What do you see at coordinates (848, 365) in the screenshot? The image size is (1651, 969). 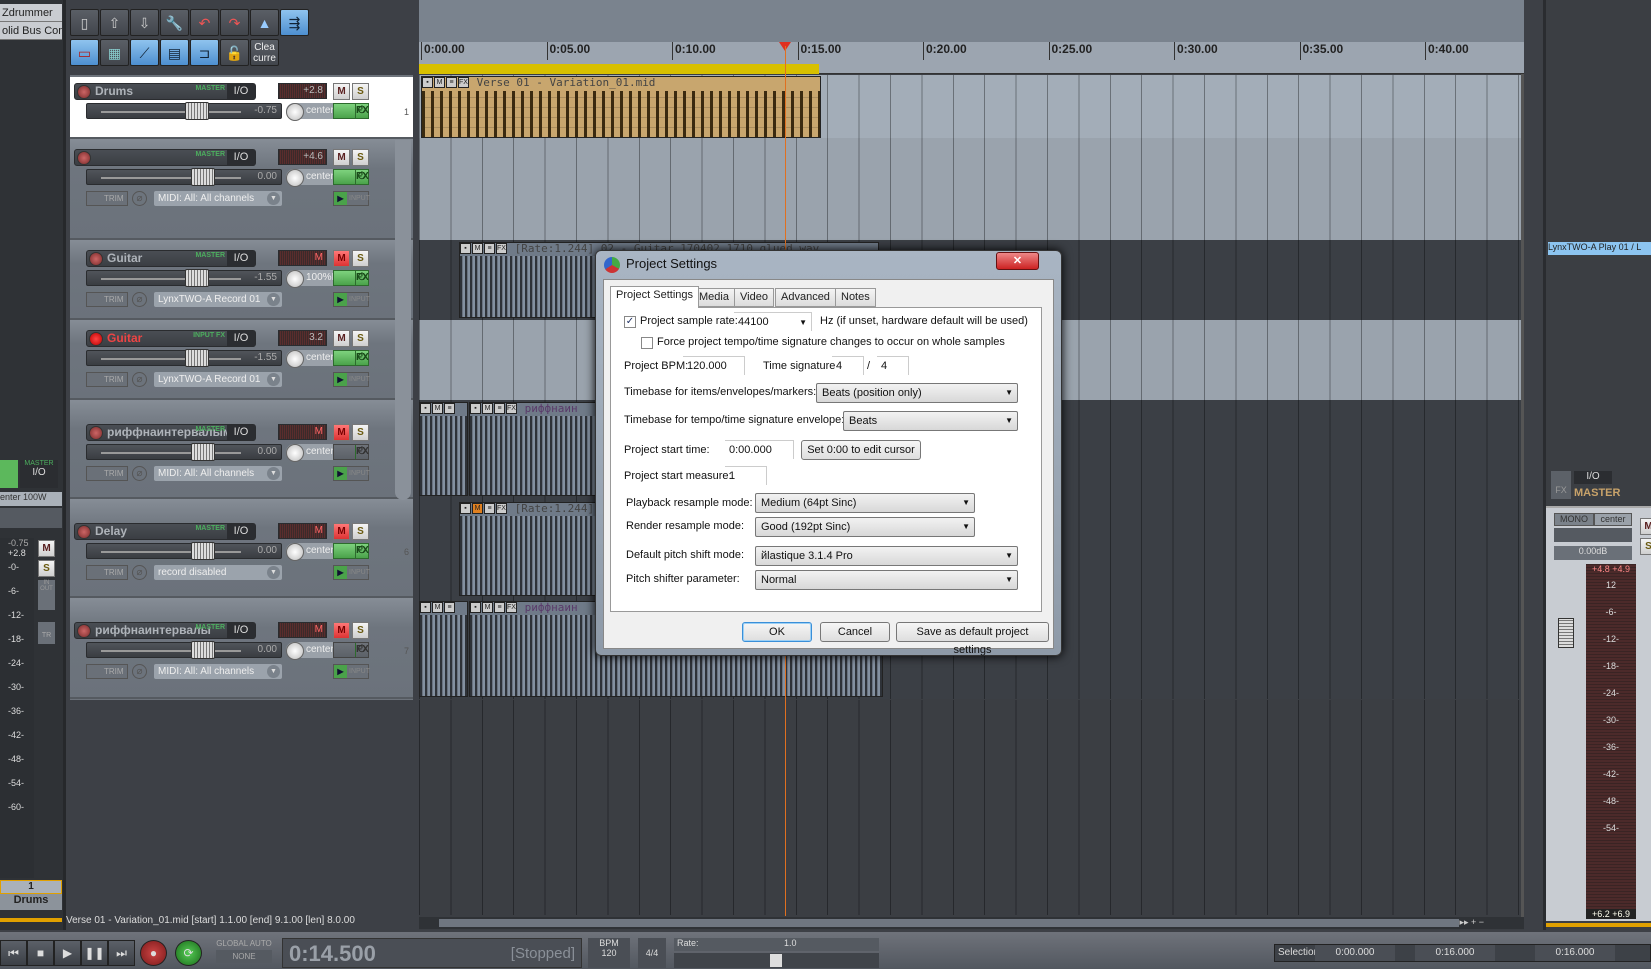 I see `time-signature-numerator: 4` at bounding box center [848, 365].